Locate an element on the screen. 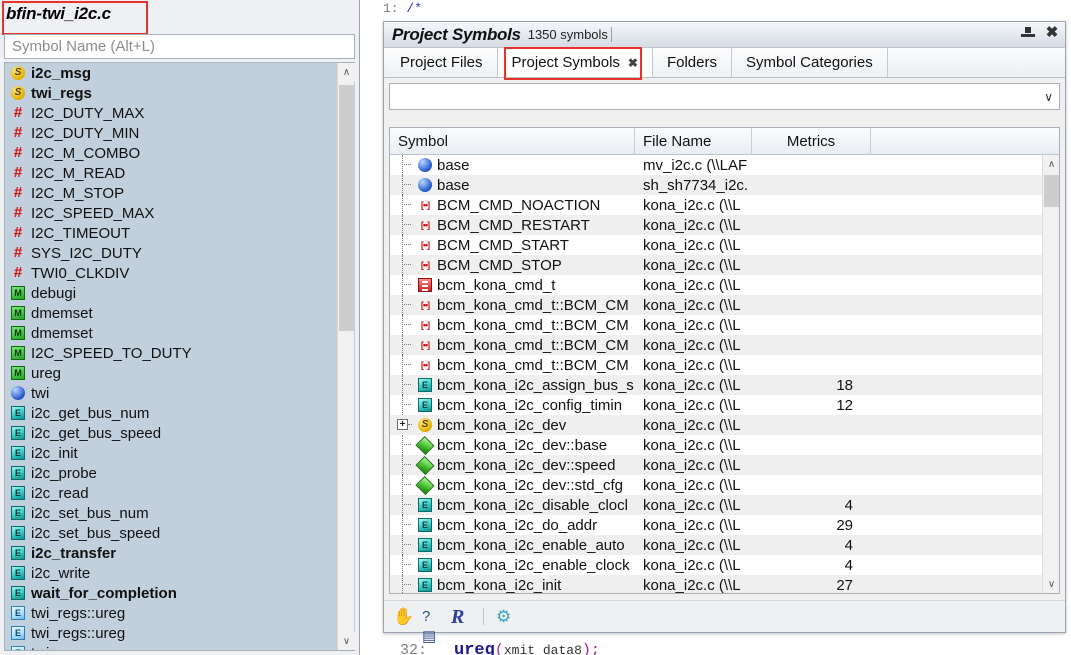  symbol-list-item: Ei2c_write is located at coordinates (180, 573).